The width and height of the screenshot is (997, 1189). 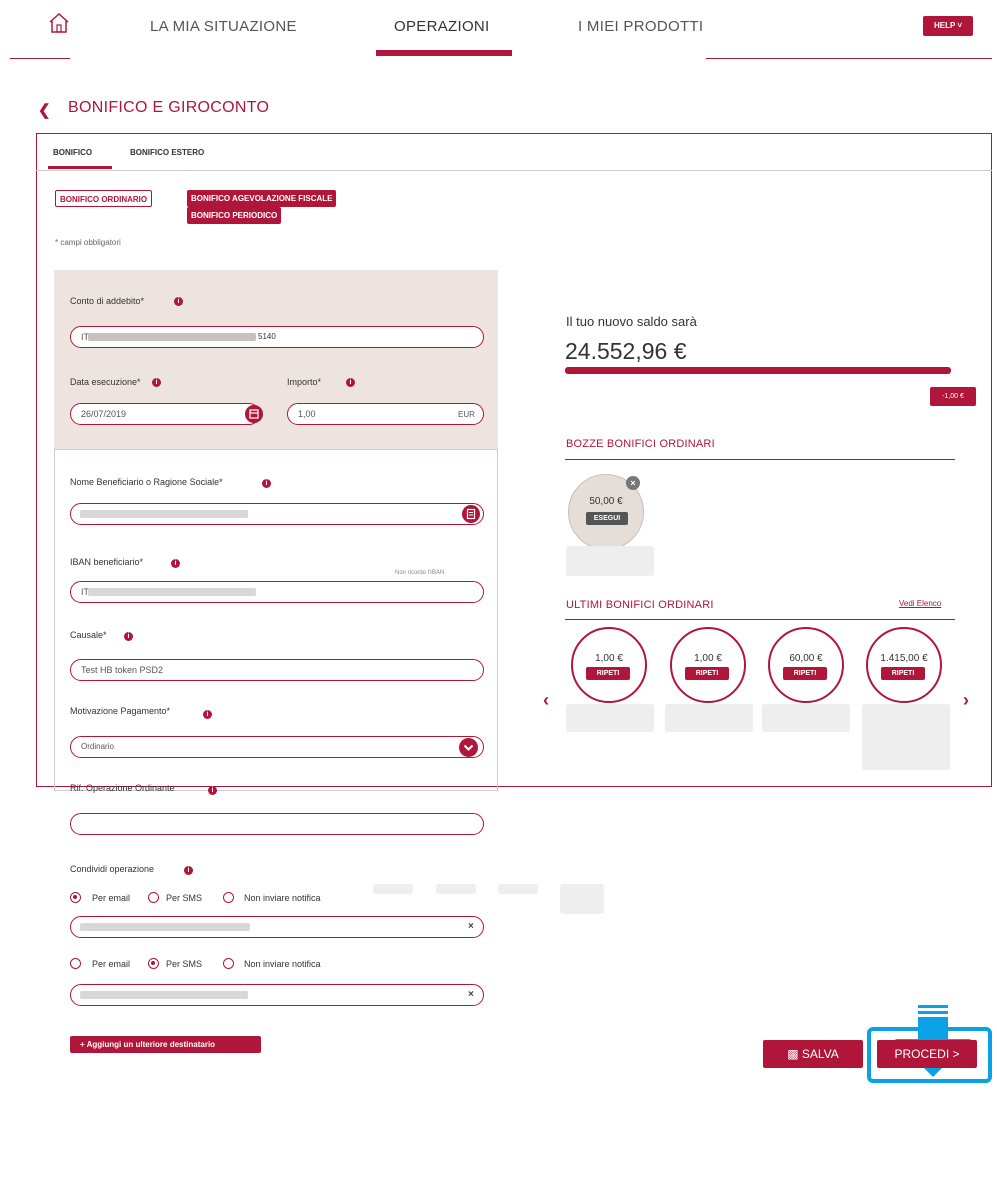 I want to click on ripeti-button-4: RIPETI, so click(x=903, y=673).